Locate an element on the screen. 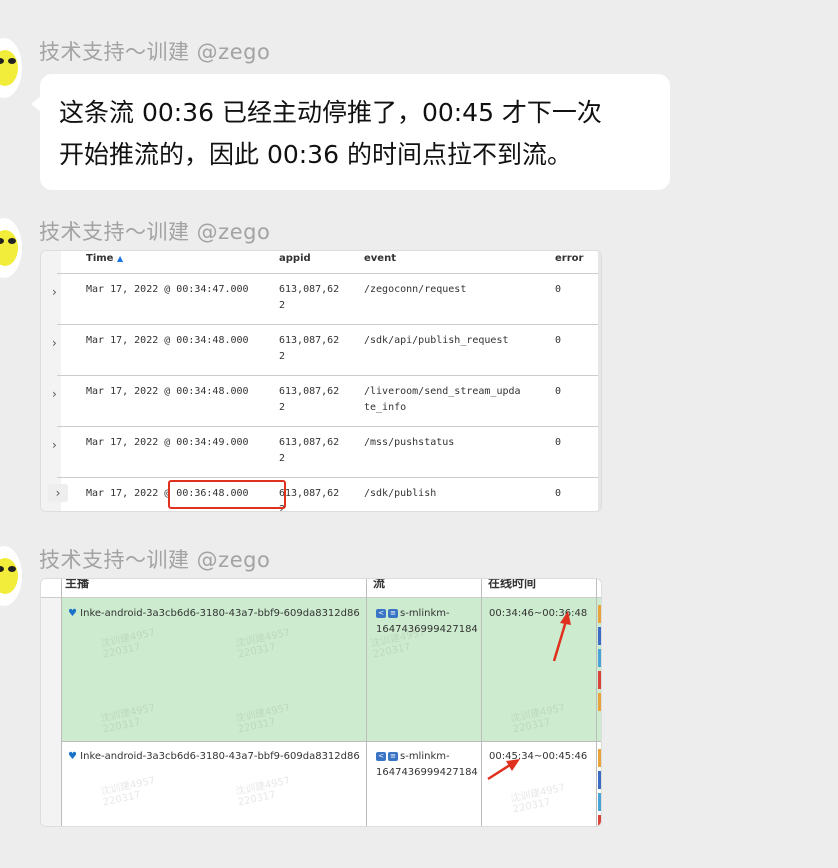  col-appid: appid is located at coordinates (295, 258).